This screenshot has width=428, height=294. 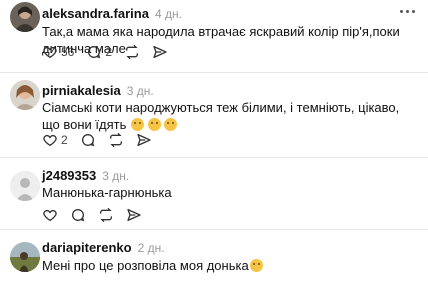 I want to click on smiling-emoji-icon, so click(x=256, y=265).